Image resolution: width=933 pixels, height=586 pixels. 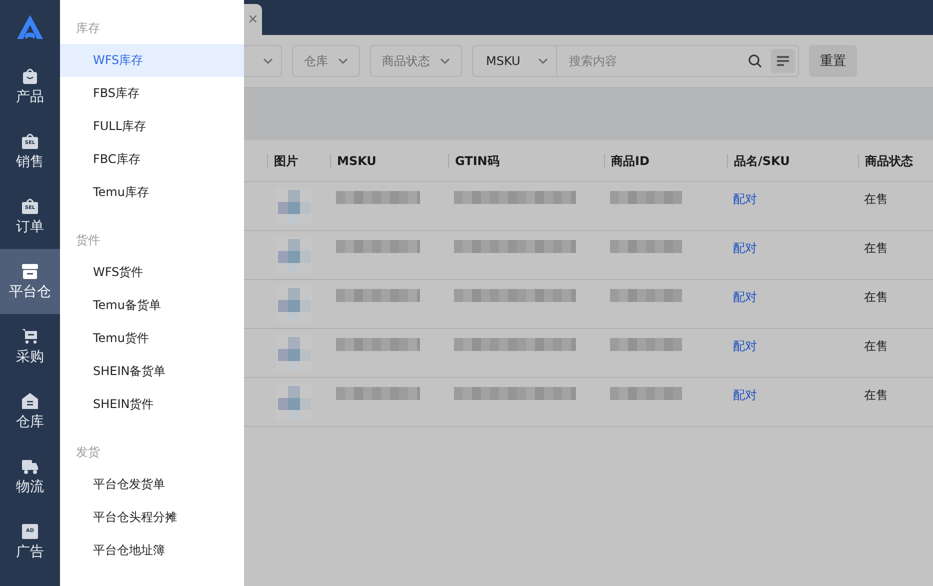 I want to click on cart-icon, so click(x=30, y=336).